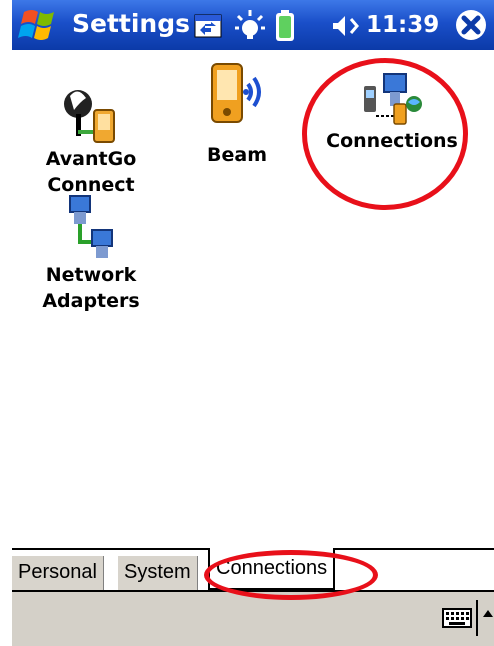  I want to click on app-beam: Beam, so click(237, 113).